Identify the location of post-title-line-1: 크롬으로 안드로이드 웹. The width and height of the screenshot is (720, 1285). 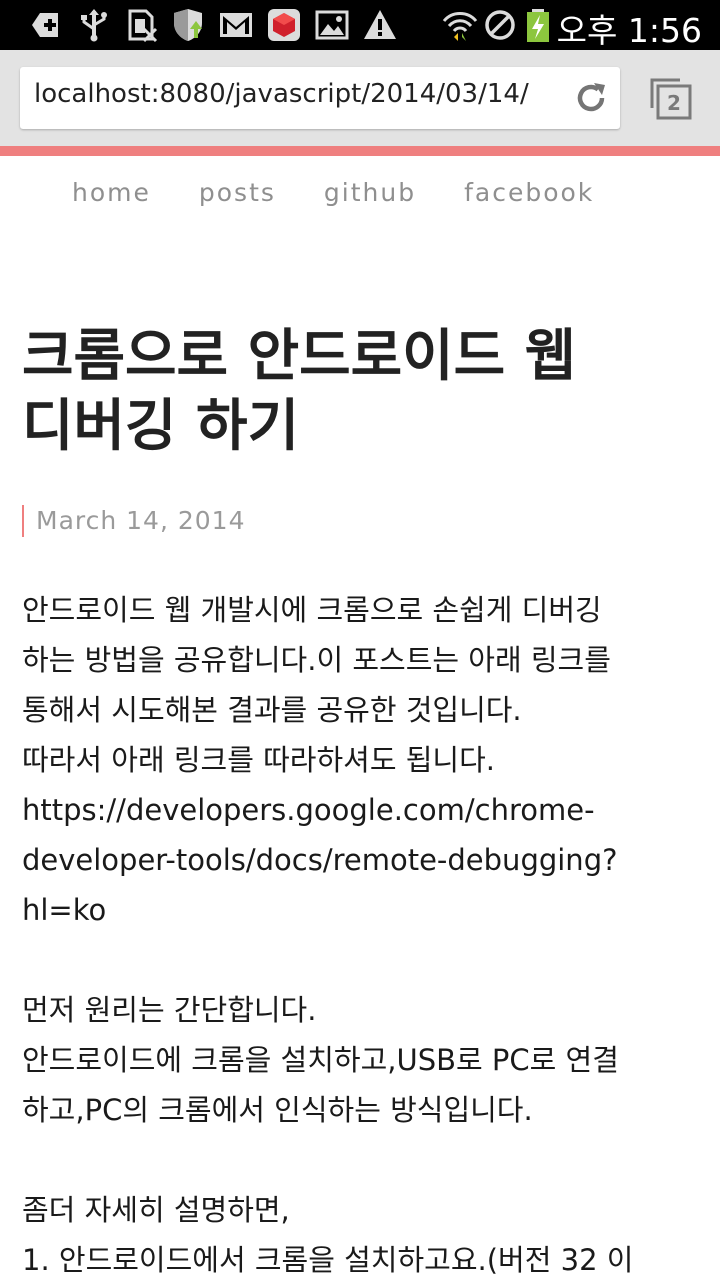
(299, 356).